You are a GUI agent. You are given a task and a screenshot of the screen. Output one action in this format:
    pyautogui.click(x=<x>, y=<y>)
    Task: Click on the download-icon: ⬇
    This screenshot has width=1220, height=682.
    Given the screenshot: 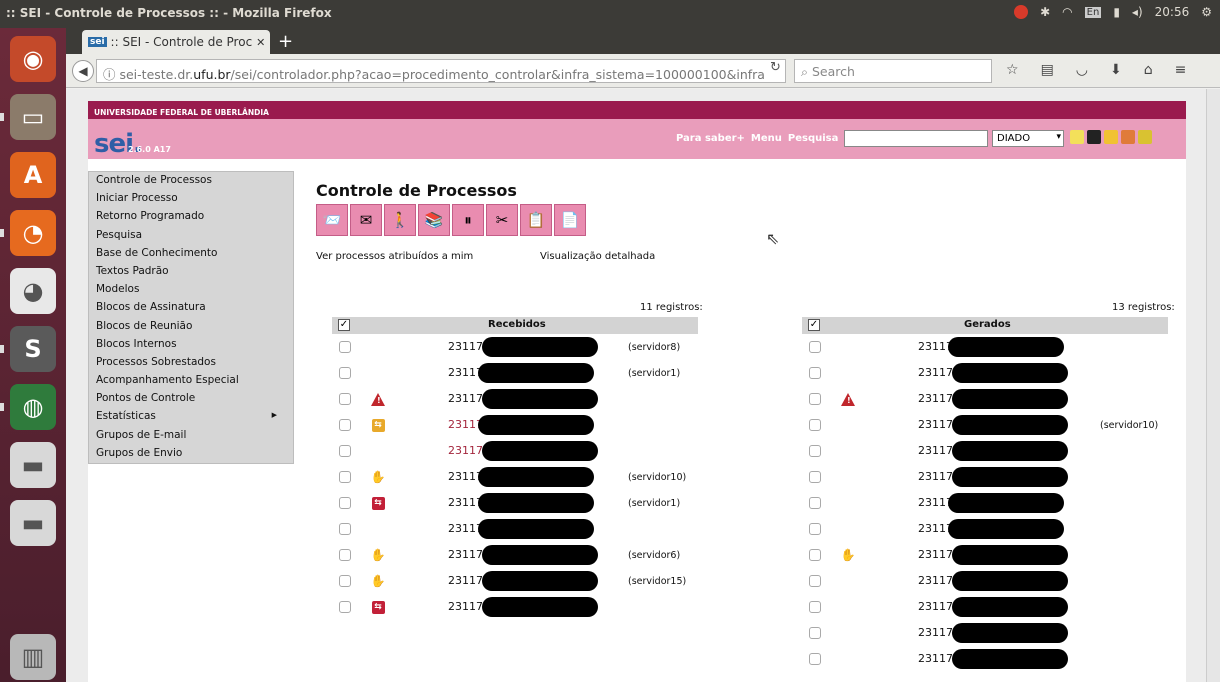 What is the action you would take?
    pyautogui.click(x=1116, y=70)
    